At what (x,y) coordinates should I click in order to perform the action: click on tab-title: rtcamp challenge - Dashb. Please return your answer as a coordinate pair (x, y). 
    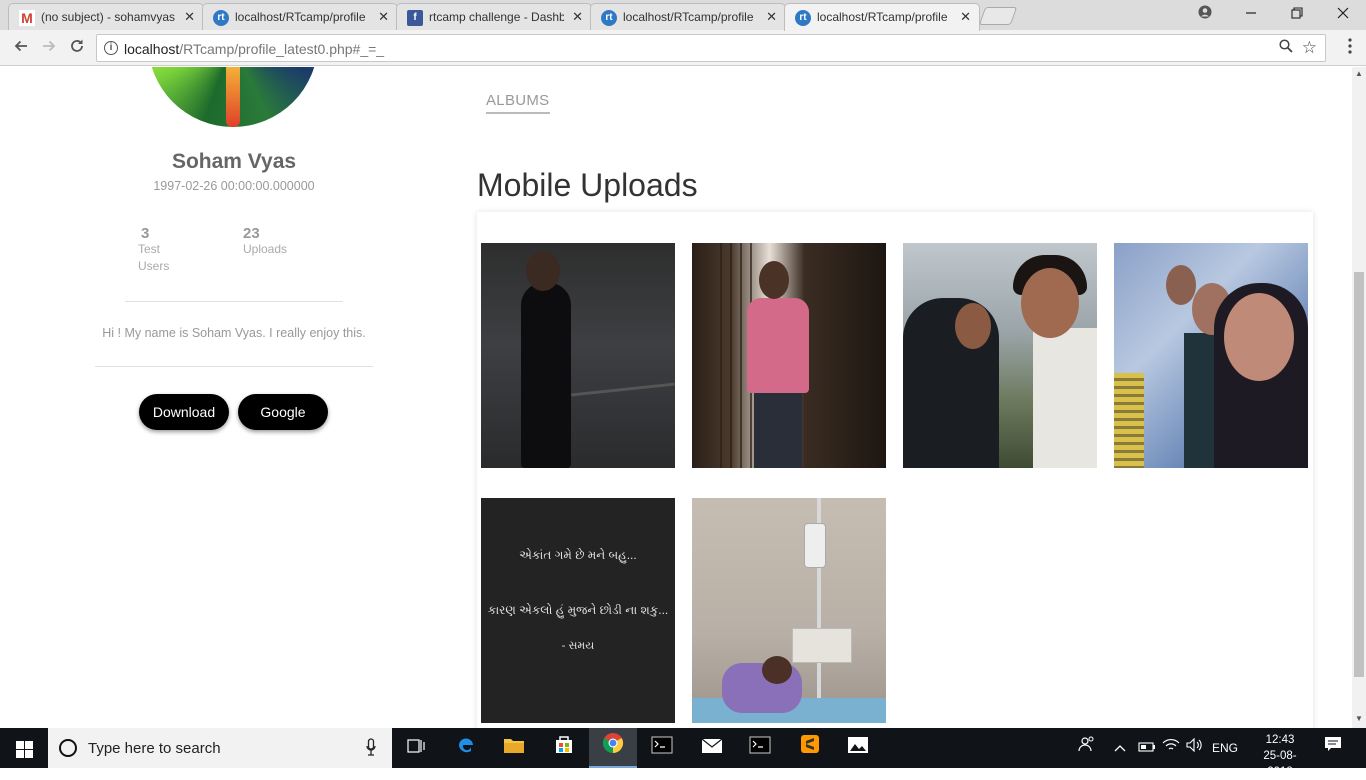
    Looking at the image, I should click on (496, 17).